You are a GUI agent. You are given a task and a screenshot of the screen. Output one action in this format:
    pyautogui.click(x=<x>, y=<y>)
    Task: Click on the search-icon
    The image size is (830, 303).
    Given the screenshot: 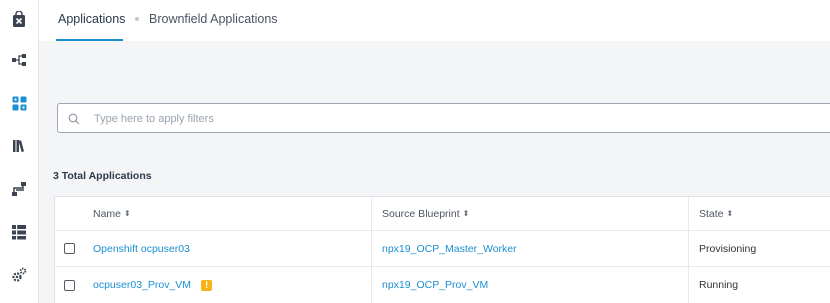 What is the action you would take?
    pyautogui.click(x=74, y=121)
    